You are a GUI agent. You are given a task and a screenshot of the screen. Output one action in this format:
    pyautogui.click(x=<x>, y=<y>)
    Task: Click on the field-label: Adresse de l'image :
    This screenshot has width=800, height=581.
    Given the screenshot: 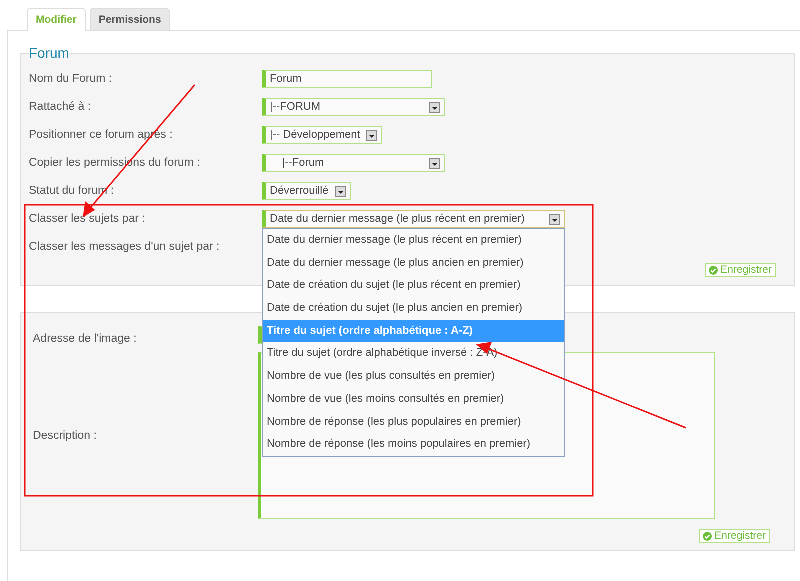 What is the action you would take?
    pyautogui.click(x=85, y=339)
    